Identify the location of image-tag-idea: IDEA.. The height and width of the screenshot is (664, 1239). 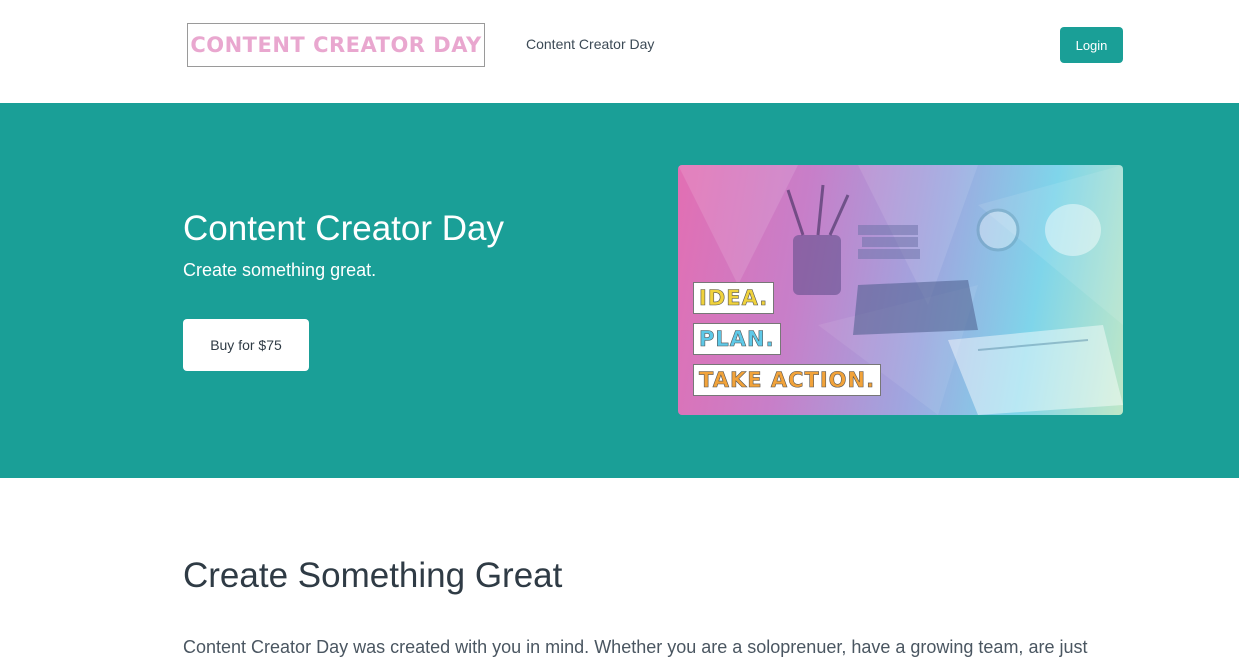
(734, 298).